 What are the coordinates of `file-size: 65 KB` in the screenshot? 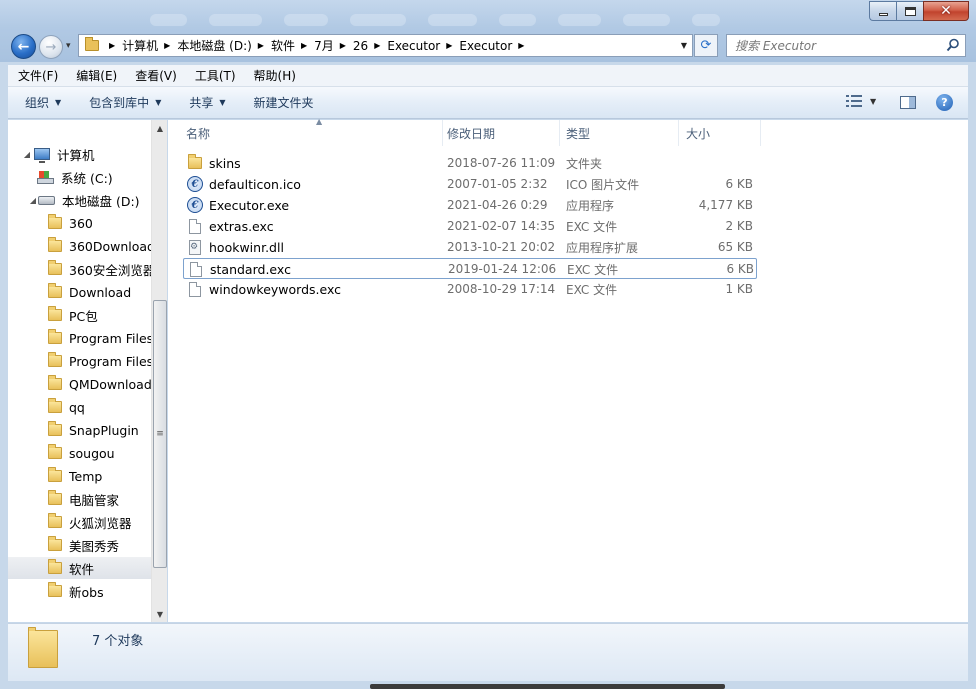 It's located at (735, 247).